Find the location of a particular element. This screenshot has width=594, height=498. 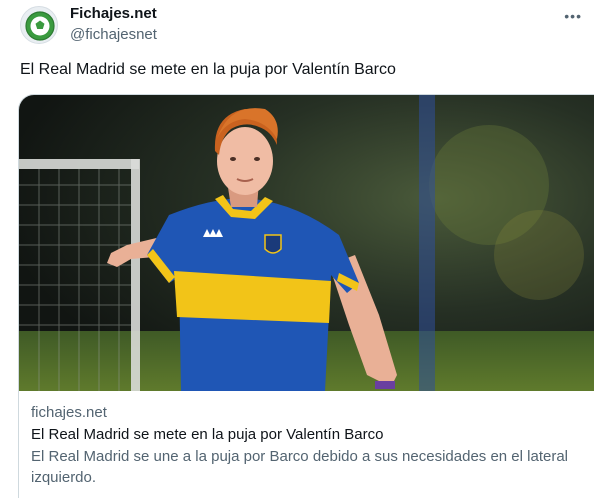

avatar is located at coordinates (39, 25).